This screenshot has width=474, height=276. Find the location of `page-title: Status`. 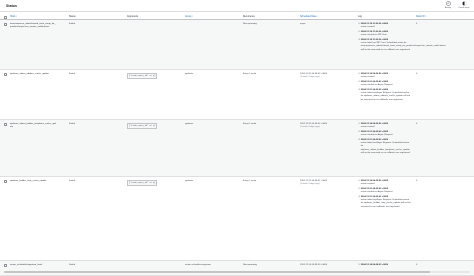

page-title: Status is located at coordinates (11, 5).